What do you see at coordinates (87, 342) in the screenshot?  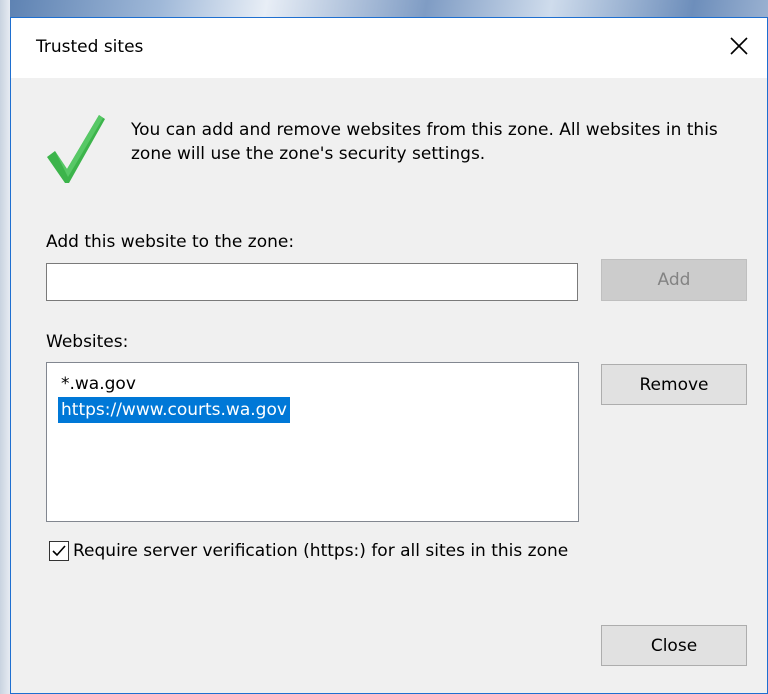 I see `websites-label: Websites:` at bounding box center [87, 342].